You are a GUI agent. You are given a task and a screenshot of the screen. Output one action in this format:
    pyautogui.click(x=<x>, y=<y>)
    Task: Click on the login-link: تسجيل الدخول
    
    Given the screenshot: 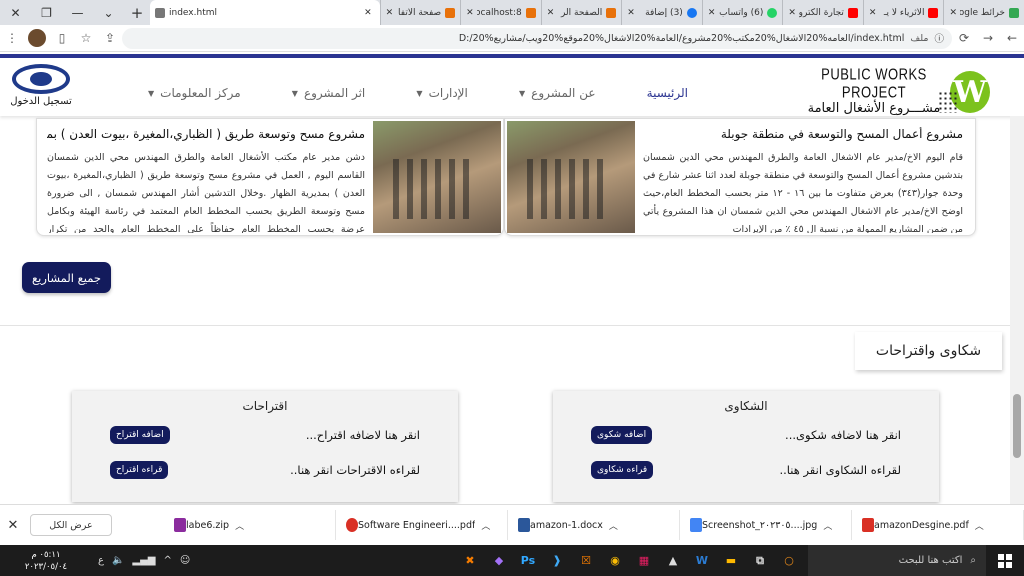 What is the action you would take?
    pyautogui.click(x=41, y=85)
    